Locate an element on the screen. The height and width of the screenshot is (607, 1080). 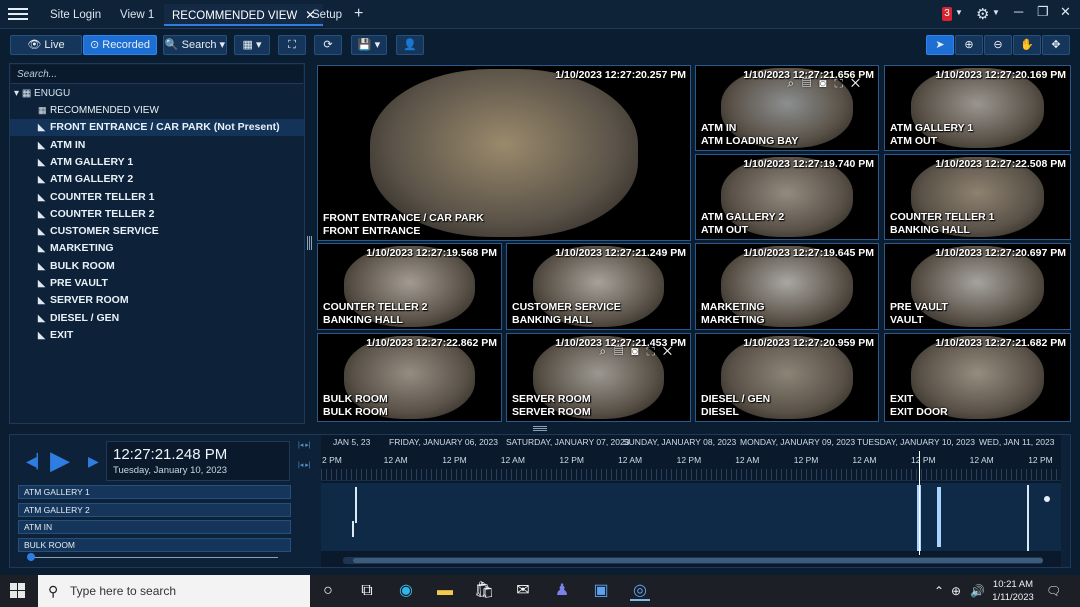
camera-tile: 1/10/2023 12:27:20.697 PM PRE VAULT VAULT is located at coordinates (977, 286).